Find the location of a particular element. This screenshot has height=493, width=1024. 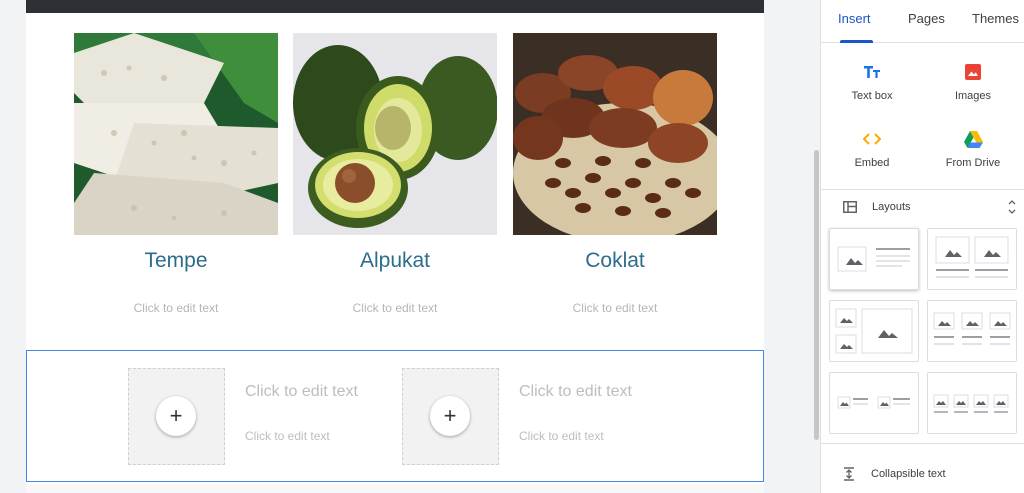

tab-themes: Themes is located at coordinates (995, 18).